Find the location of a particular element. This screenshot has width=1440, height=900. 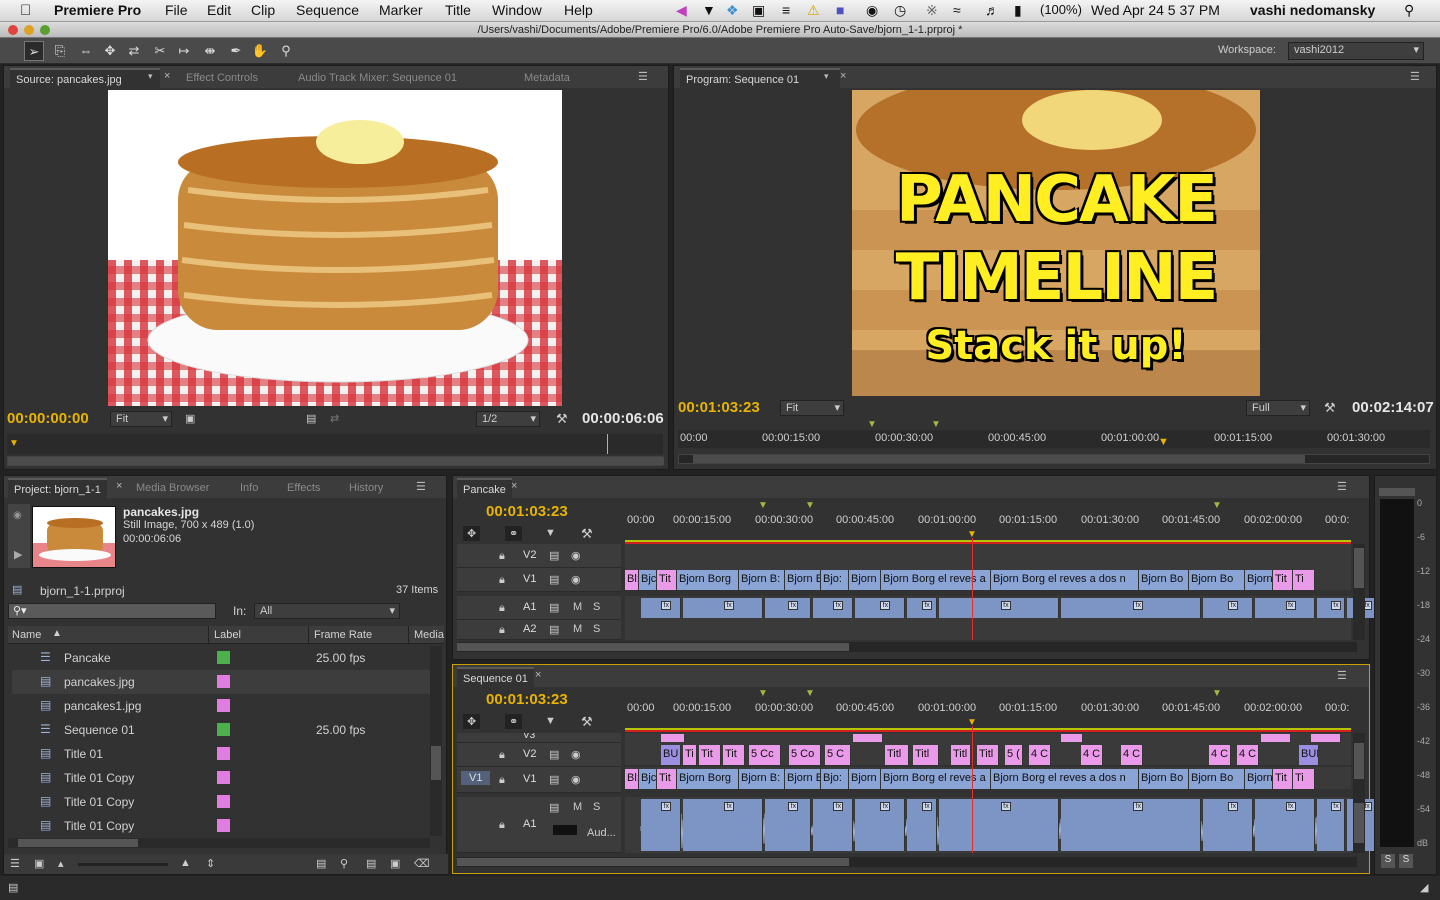

zoom-in-icon: ▲ is located at coordinates (185, 863).